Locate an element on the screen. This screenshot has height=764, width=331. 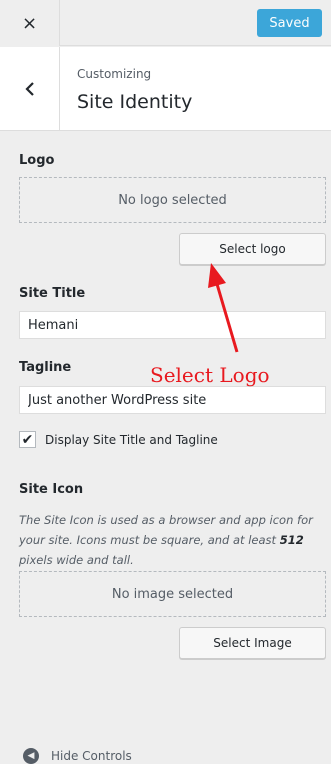
close-button: × is located at coordinates (30, 23).